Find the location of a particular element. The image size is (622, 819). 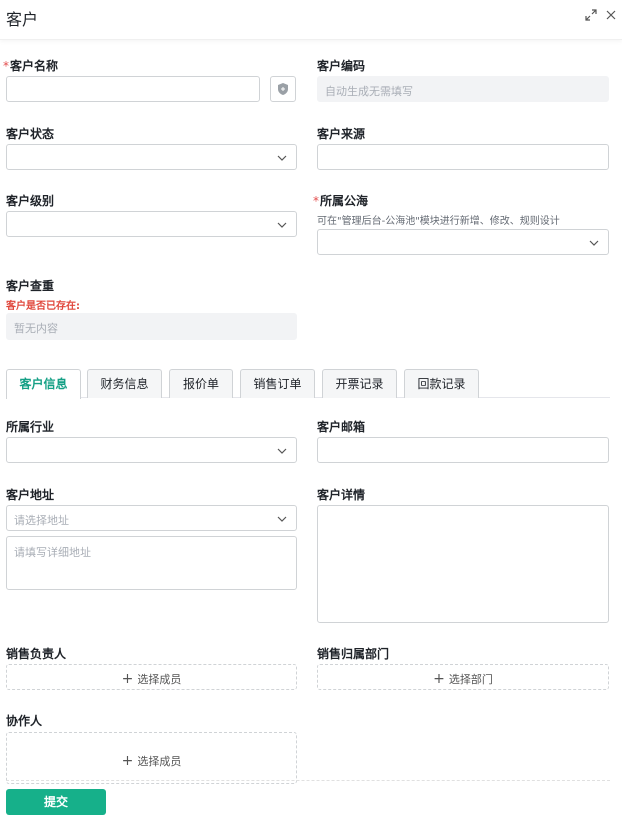

select-department-label: 选择部门 is located at coordinates (470, 679).